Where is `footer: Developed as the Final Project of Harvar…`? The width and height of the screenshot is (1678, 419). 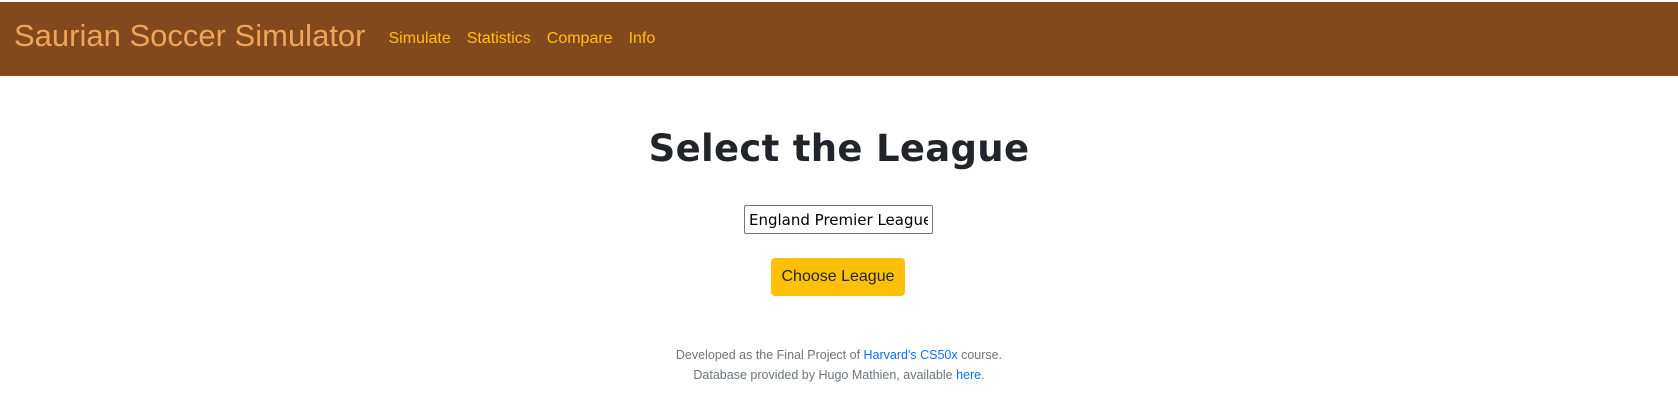 footer: Developed as the Final Project of Harvar… is located at coordinates (839, 365).